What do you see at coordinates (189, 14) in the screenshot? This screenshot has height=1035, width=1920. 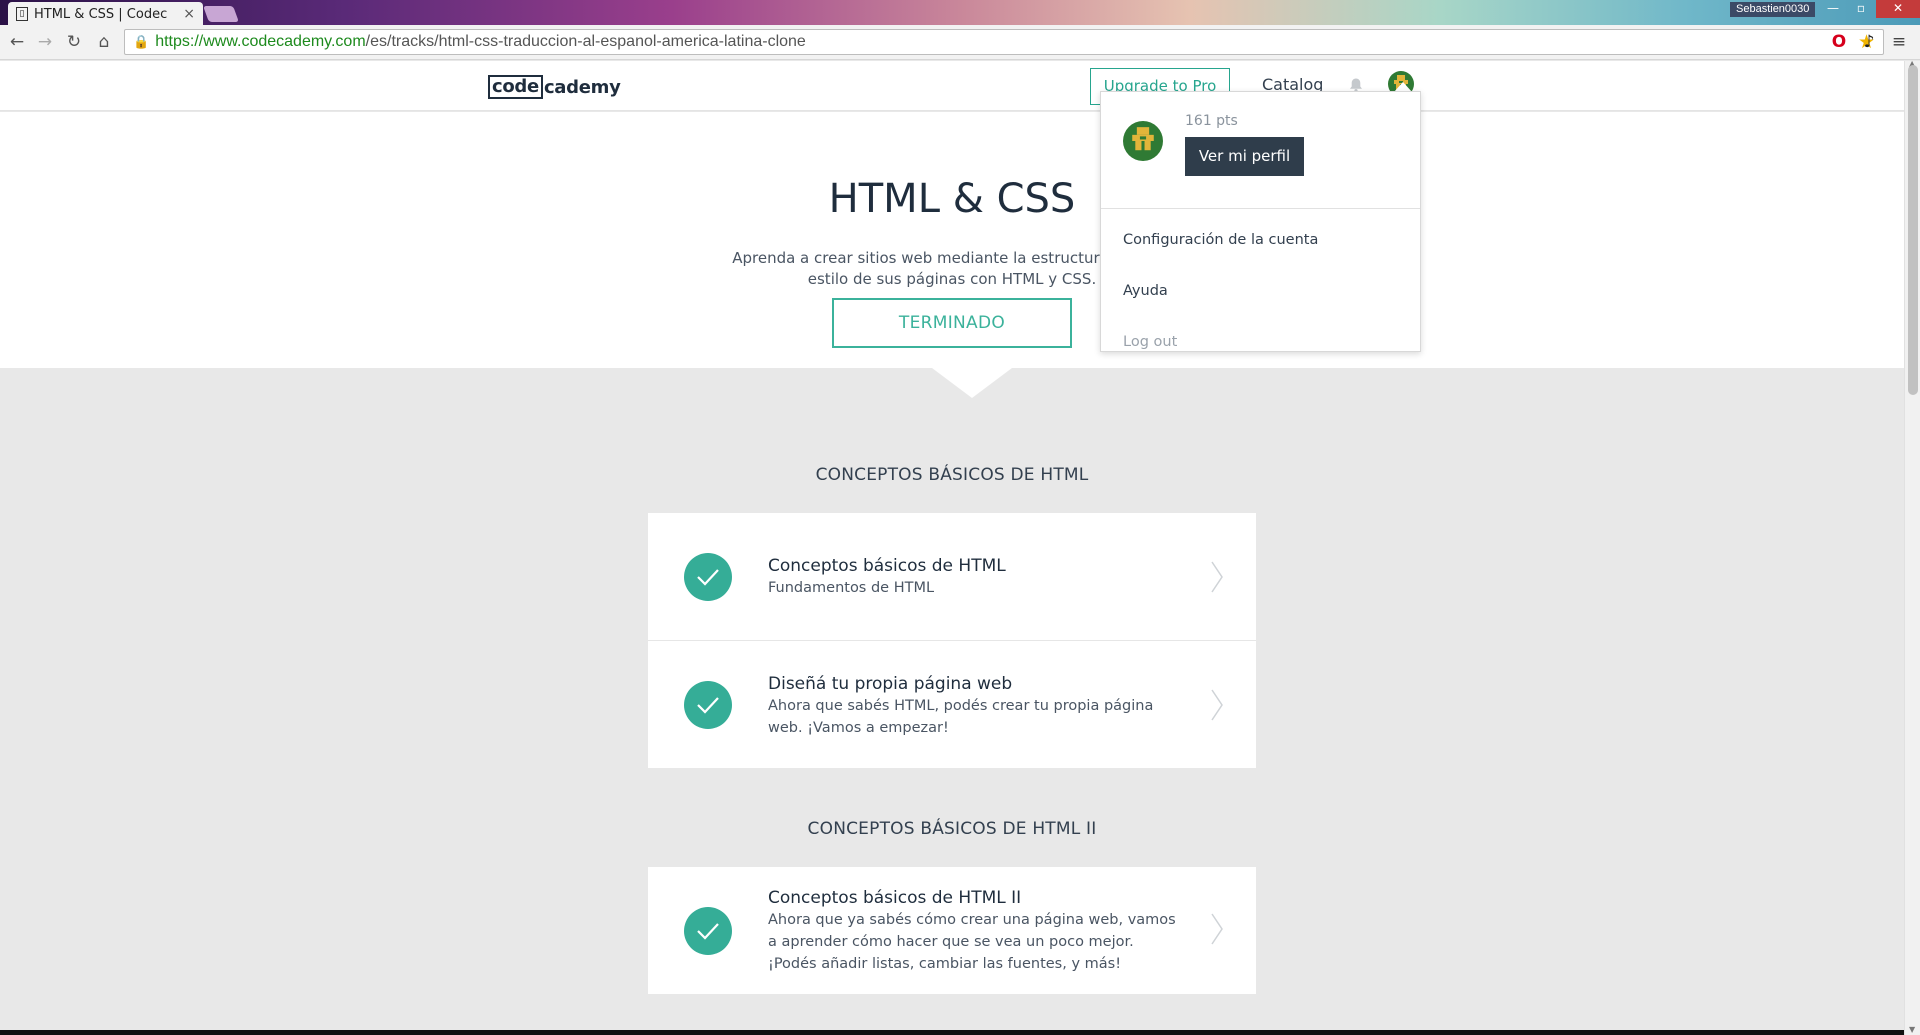 I see `close-tab-icon: ×` at bounding box center [189, 14].